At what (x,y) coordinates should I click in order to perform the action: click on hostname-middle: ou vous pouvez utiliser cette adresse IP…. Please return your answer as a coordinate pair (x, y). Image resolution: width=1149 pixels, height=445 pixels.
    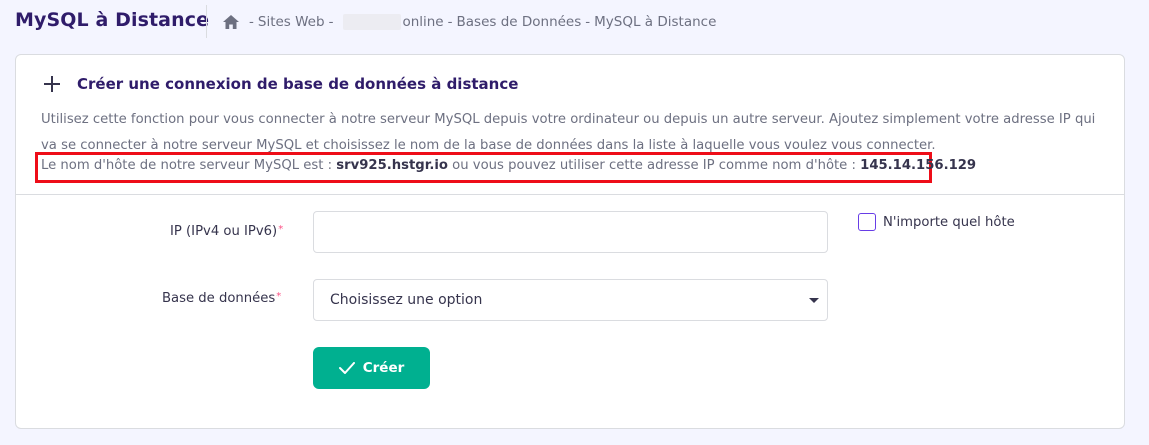
    Looking at the image, I should click on (654, 165).